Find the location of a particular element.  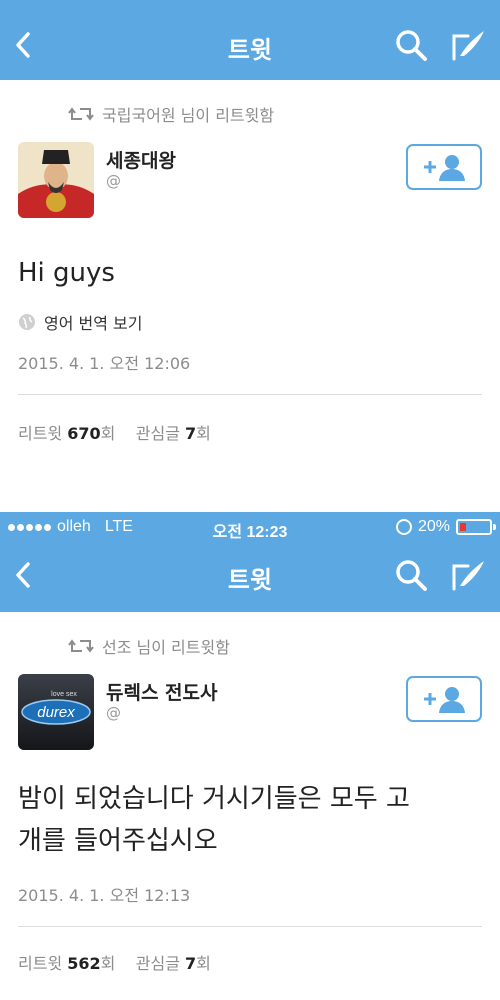

tweet-text: 밤이 되었습니다 거시기들은 모두 고 개를 들어주십시오 is located at coordinates (253, 820).